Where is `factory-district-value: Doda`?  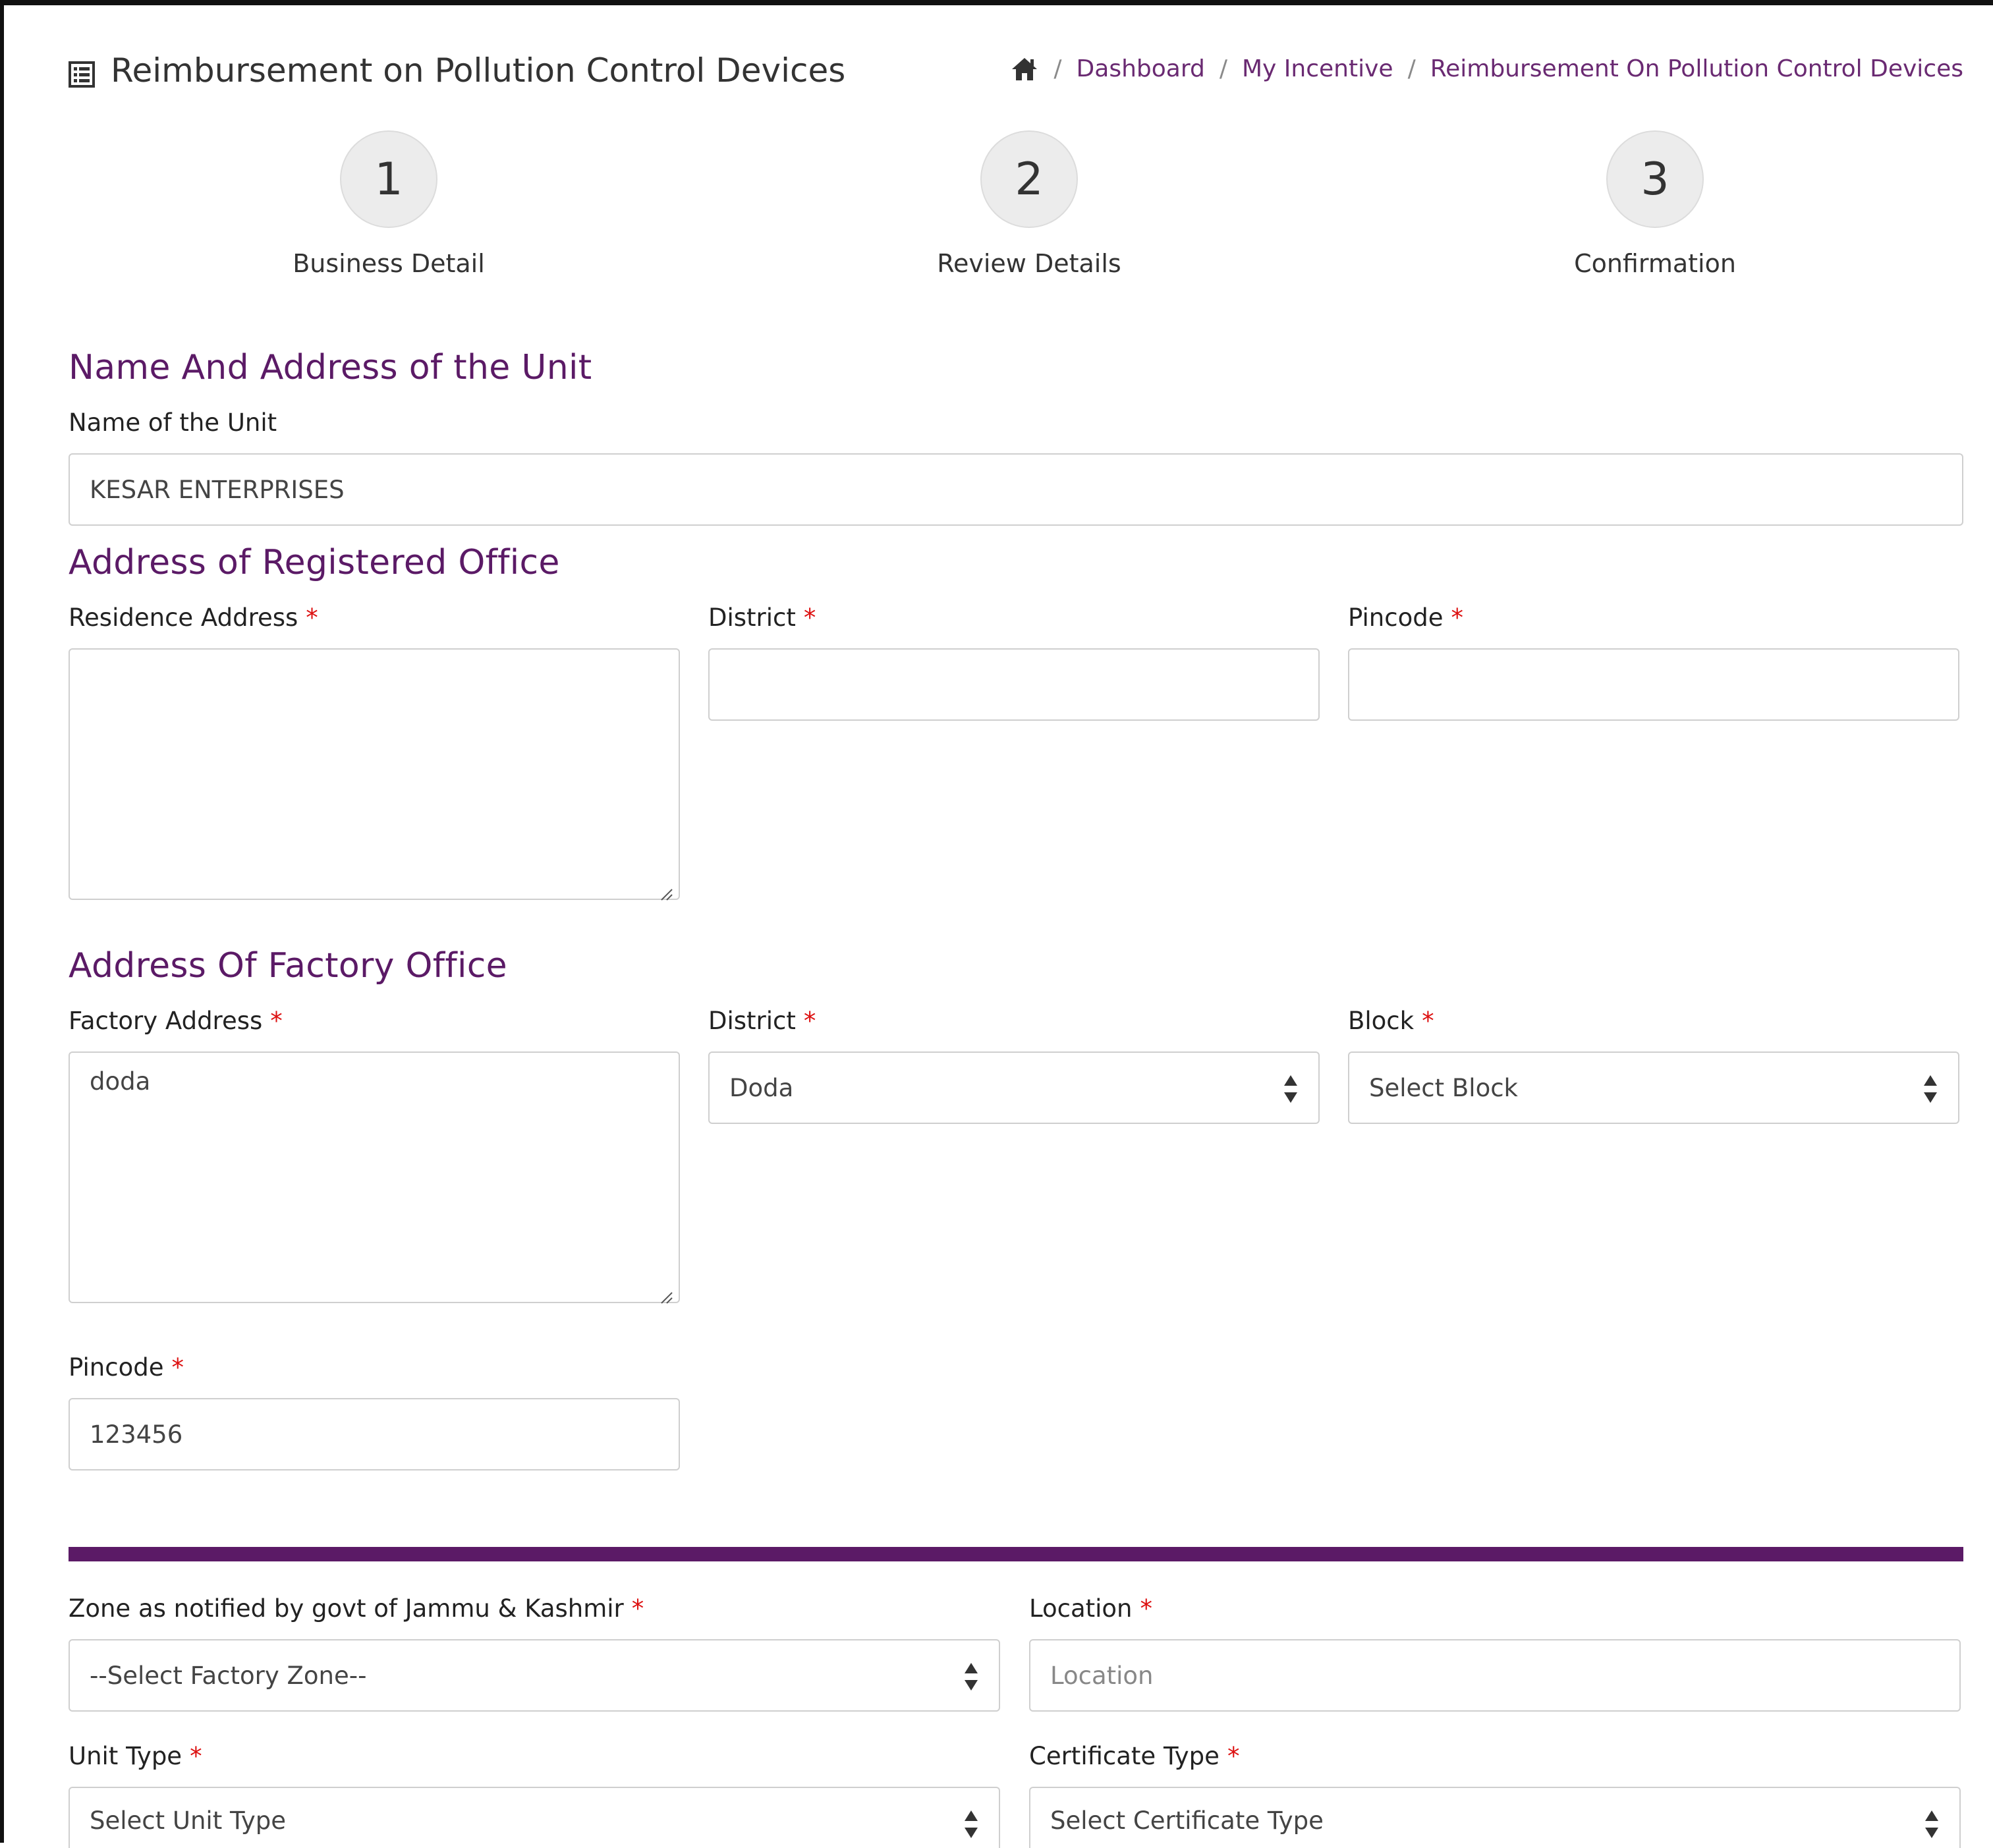
factory-district-value: Doda is located at coordinates (762, 1087).